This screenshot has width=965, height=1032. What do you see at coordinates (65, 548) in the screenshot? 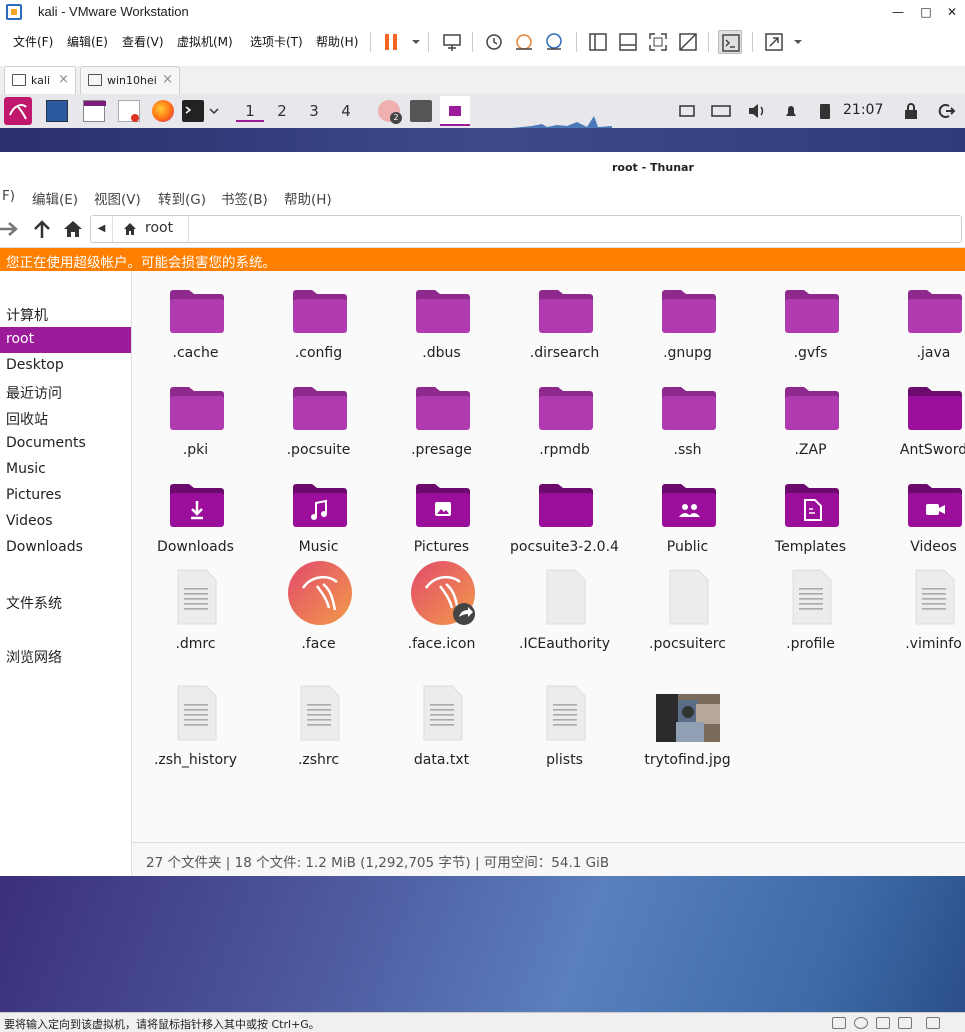
I see `sidebar-item: Downloads` at bounding box center [65, 548].